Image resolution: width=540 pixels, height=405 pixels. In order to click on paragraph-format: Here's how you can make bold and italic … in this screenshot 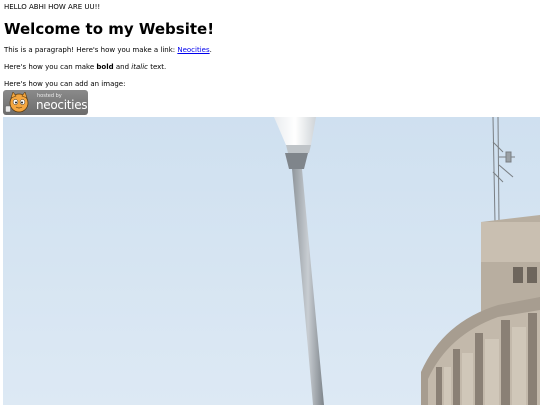, I will do `click(272, 67)`.